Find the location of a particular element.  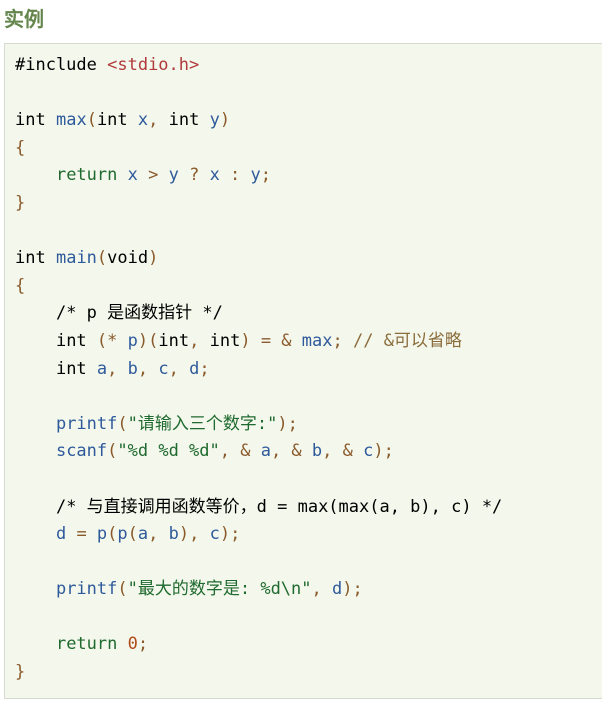

code-line: d = p(p(a, b), c); is located at coordinates (258, 535).